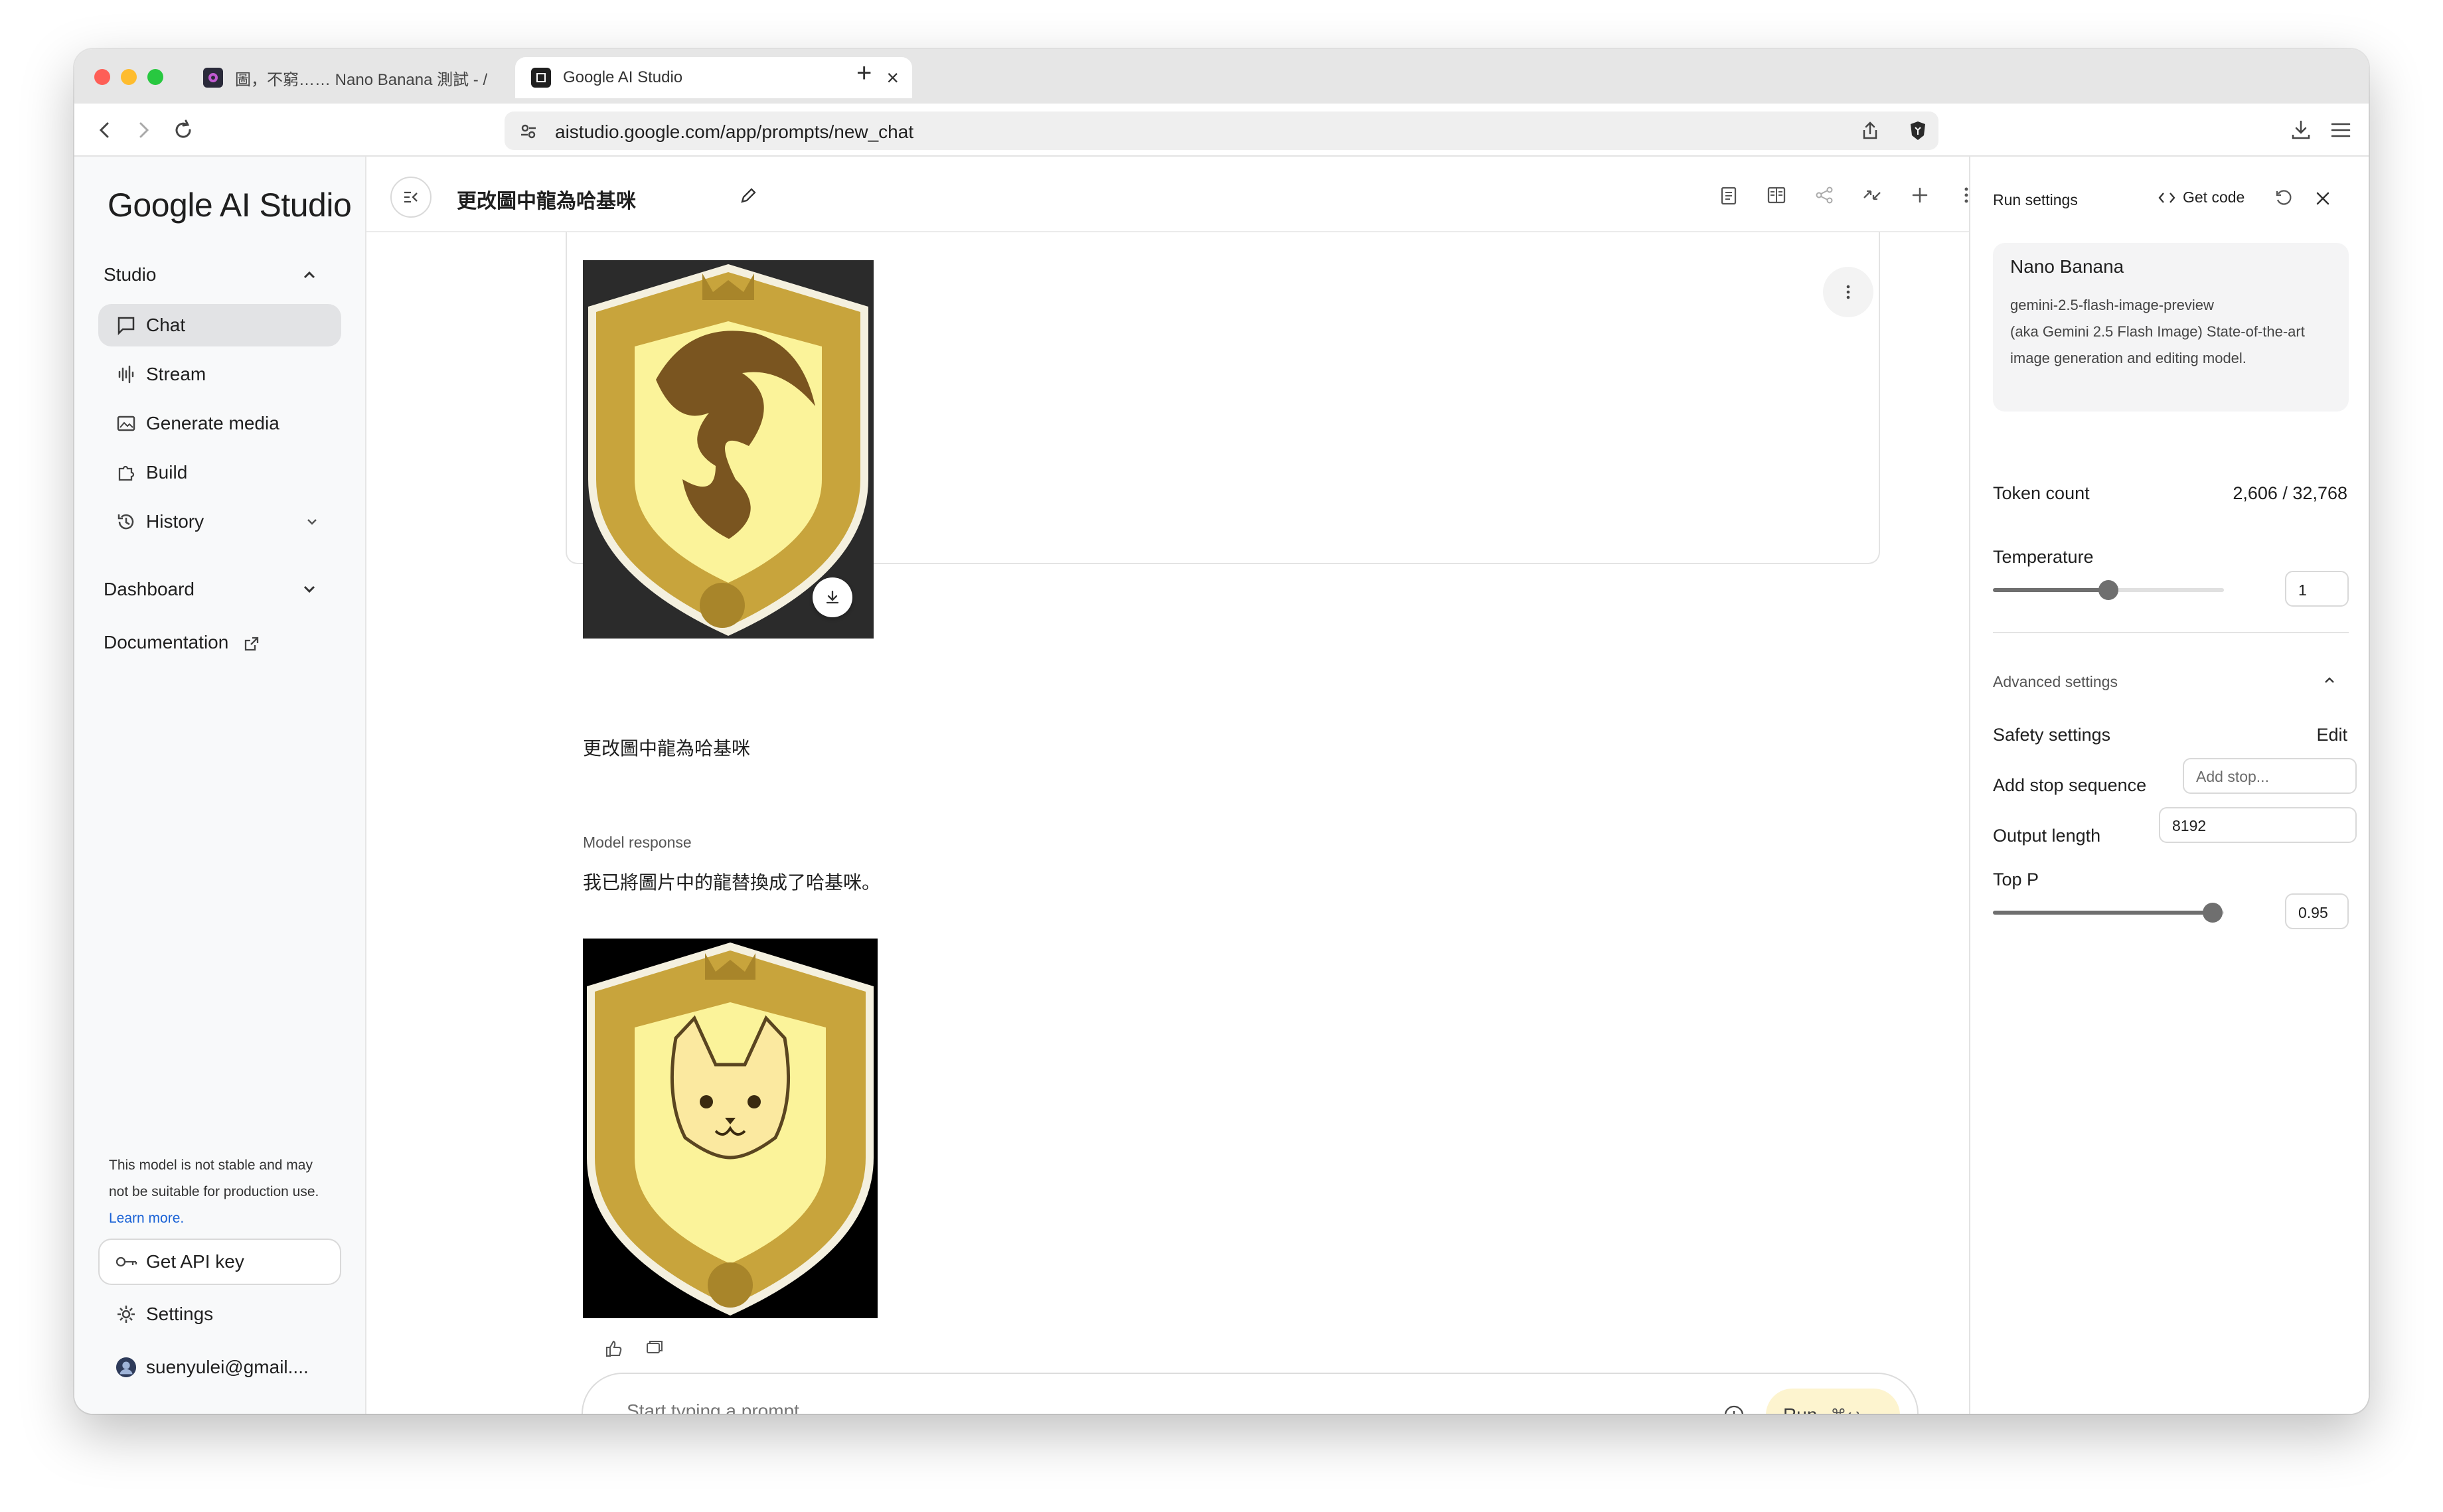 The image size is (2443, 1512). Describe the element at coordinates (638, 842) in the screenshot. I see `model-response-label: Model response` at that location.